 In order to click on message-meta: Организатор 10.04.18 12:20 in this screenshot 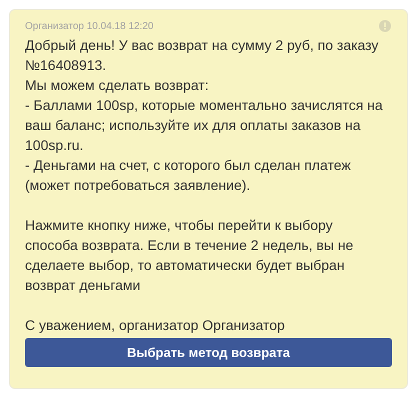, I will do `click(89, 26)`.